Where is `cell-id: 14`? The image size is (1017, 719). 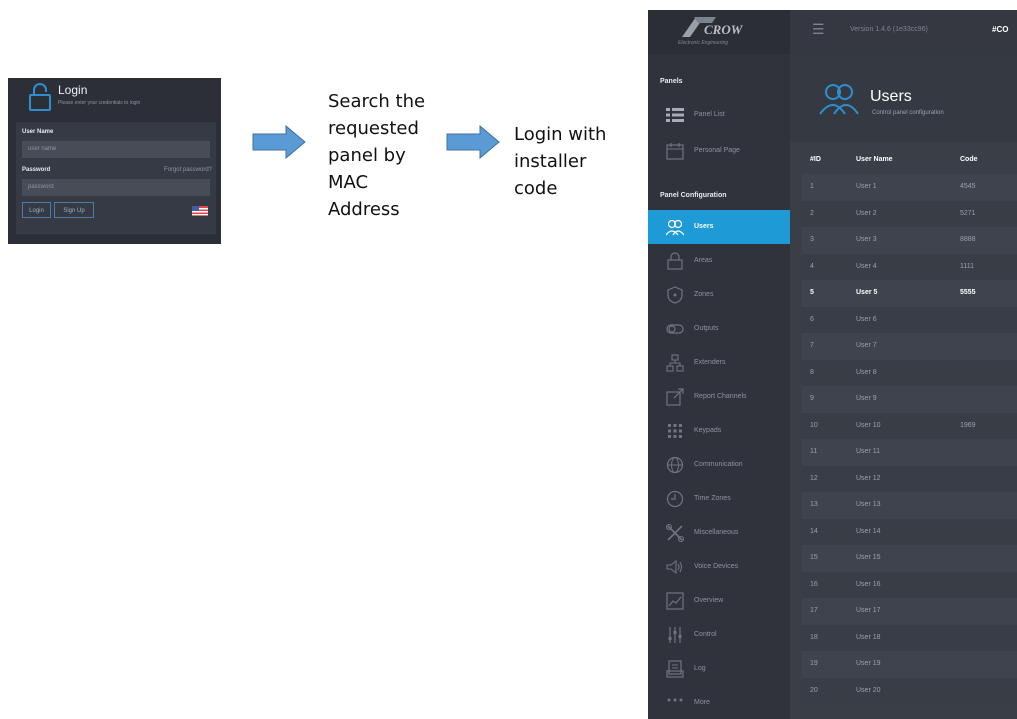 cell-id: 14 is located at coordinates (814, 531).